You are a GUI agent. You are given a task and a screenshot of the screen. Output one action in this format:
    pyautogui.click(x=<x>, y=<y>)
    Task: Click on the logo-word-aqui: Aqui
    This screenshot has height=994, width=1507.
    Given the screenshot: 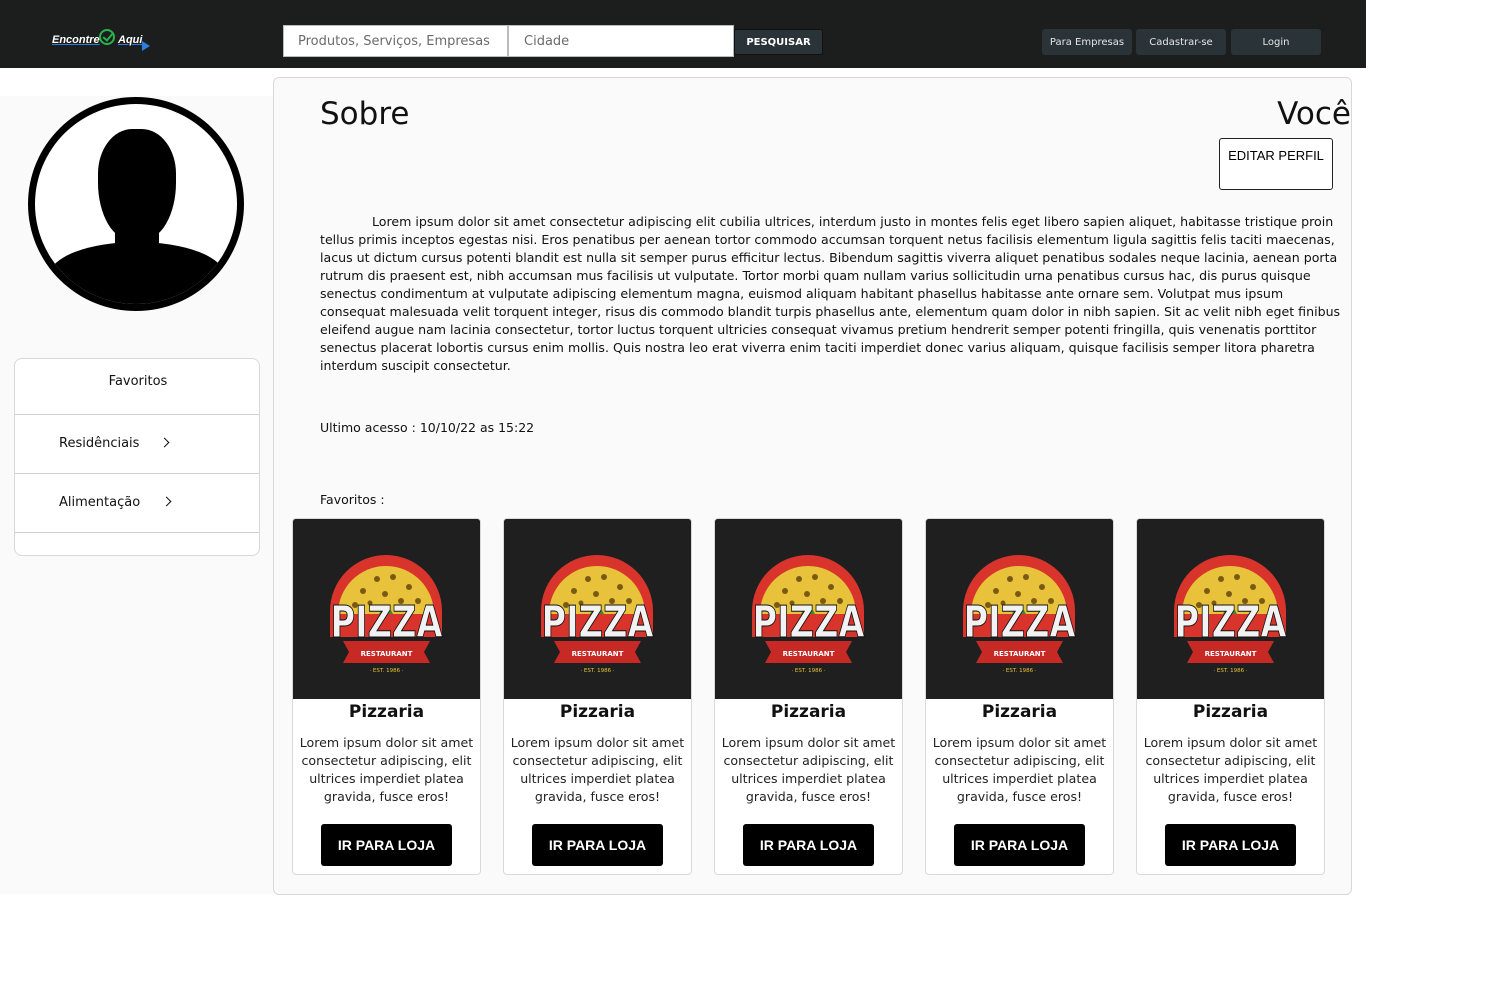 What is the action you would take?
    pyautogui.click(x=130, y=40)
    